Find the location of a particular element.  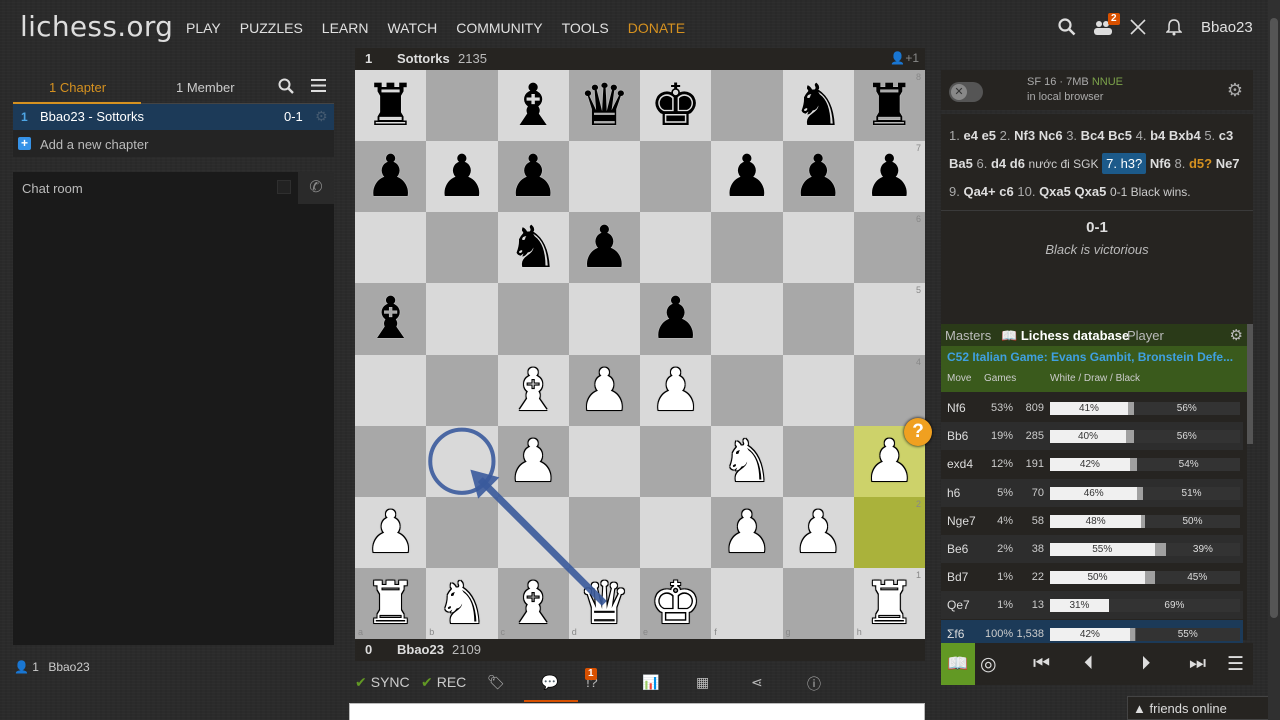

help-icon: ? is located at coordinates (918, 432).